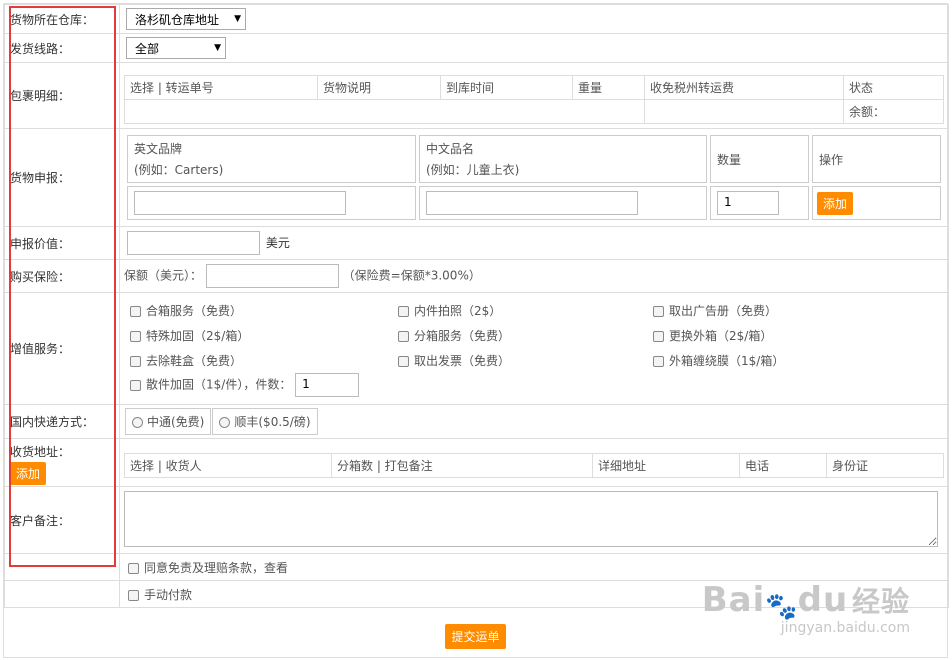 The height and width of the screenshot is (660, 952). Describe the element at coordinates (28, 473) in the screenshot. I see `add-address-button: 添加` at that location.